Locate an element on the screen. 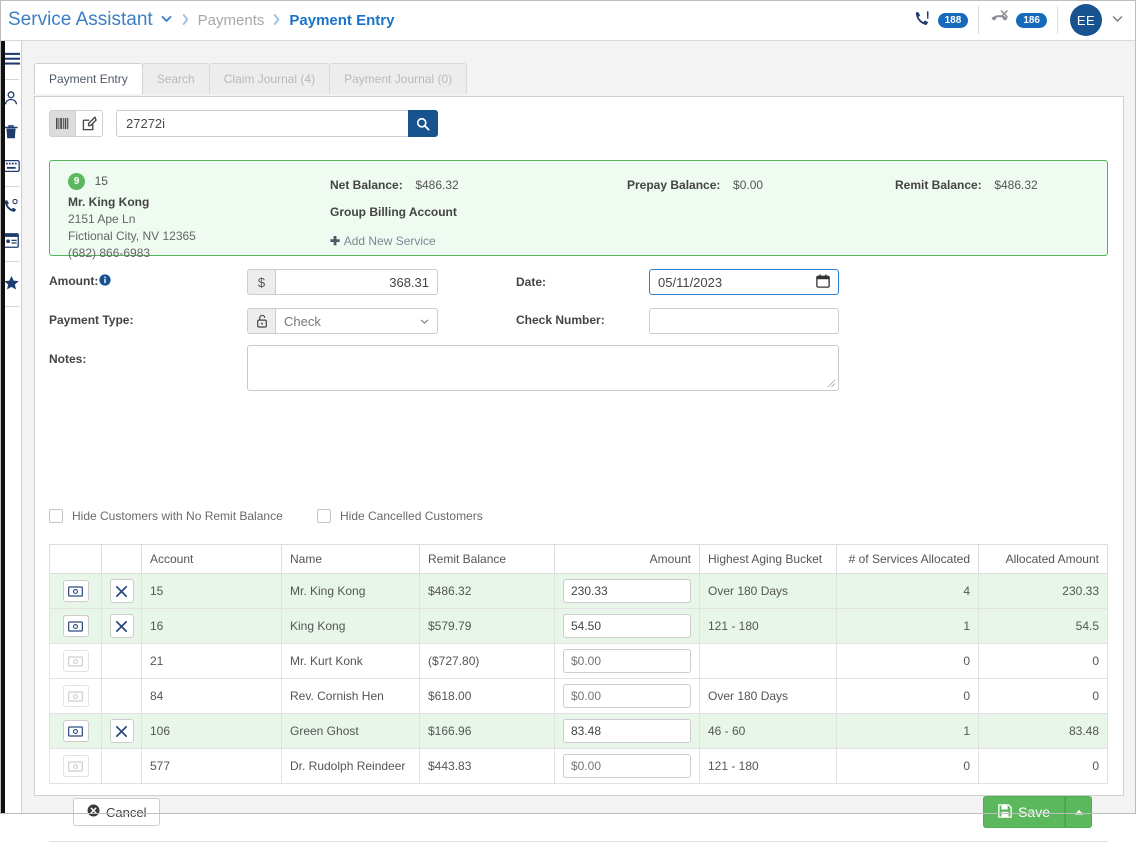 The width and height of the screenshot is (1136, 842). barcode-mode-button is located at coordinates (62, 123).